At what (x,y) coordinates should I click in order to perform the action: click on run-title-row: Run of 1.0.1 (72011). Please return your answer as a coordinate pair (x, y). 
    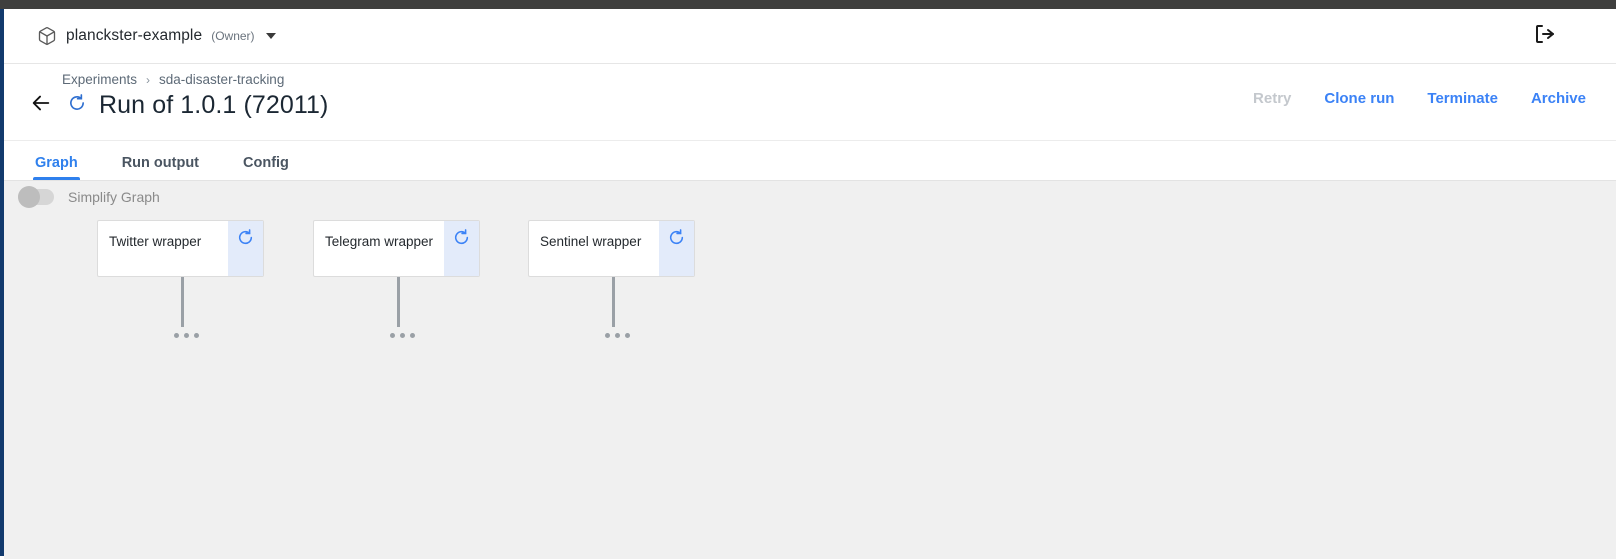
    Looking at the image, I should click on (178, 105).